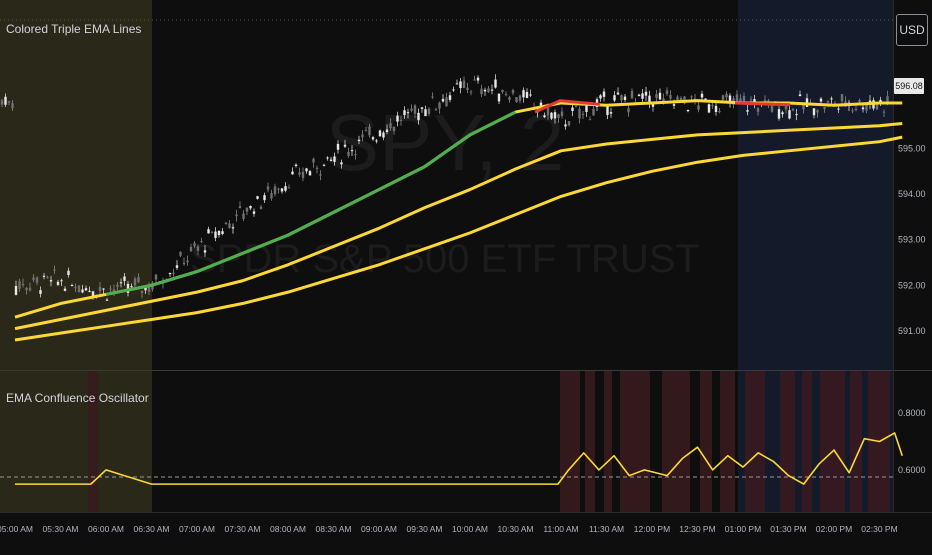 The width and height of the screenshot is (932, 555). Describe the element at coordinates (912, 331) in the screenshot. I see `price-tick-label: 591.00` at that location.